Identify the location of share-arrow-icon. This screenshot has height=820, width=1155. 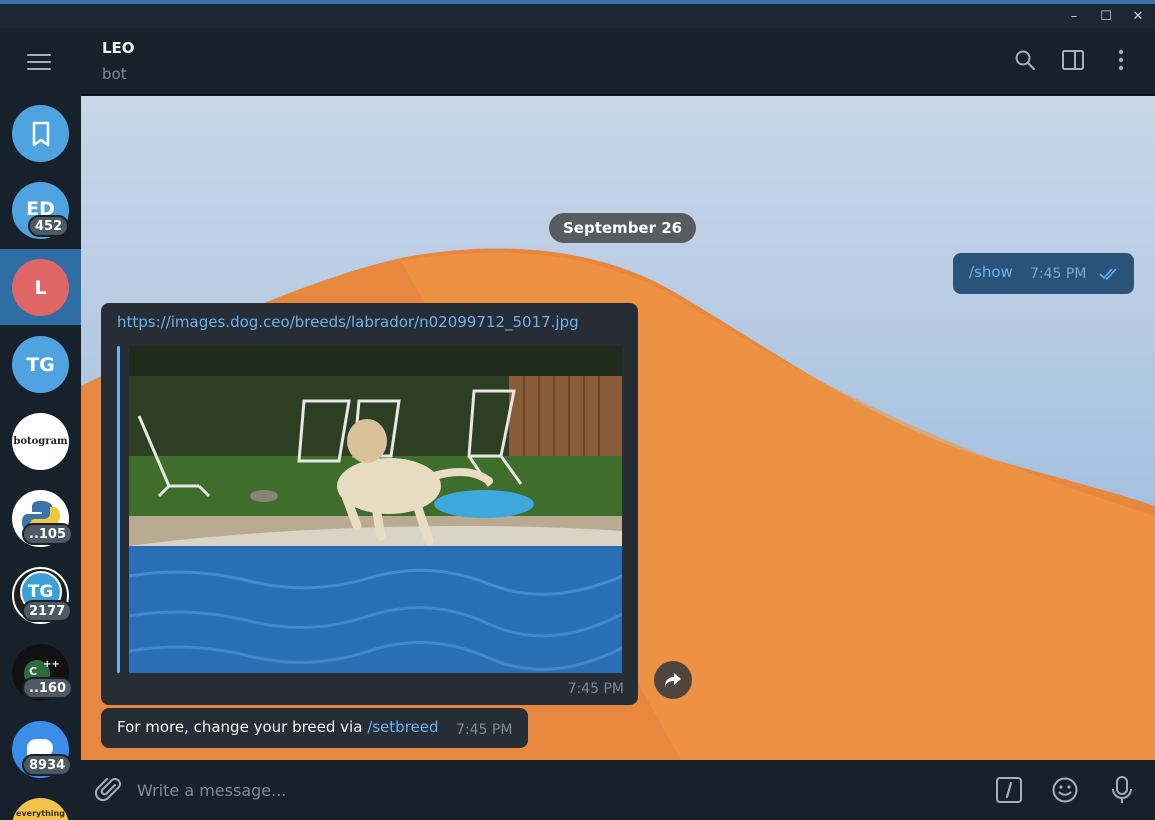
(673, 680).